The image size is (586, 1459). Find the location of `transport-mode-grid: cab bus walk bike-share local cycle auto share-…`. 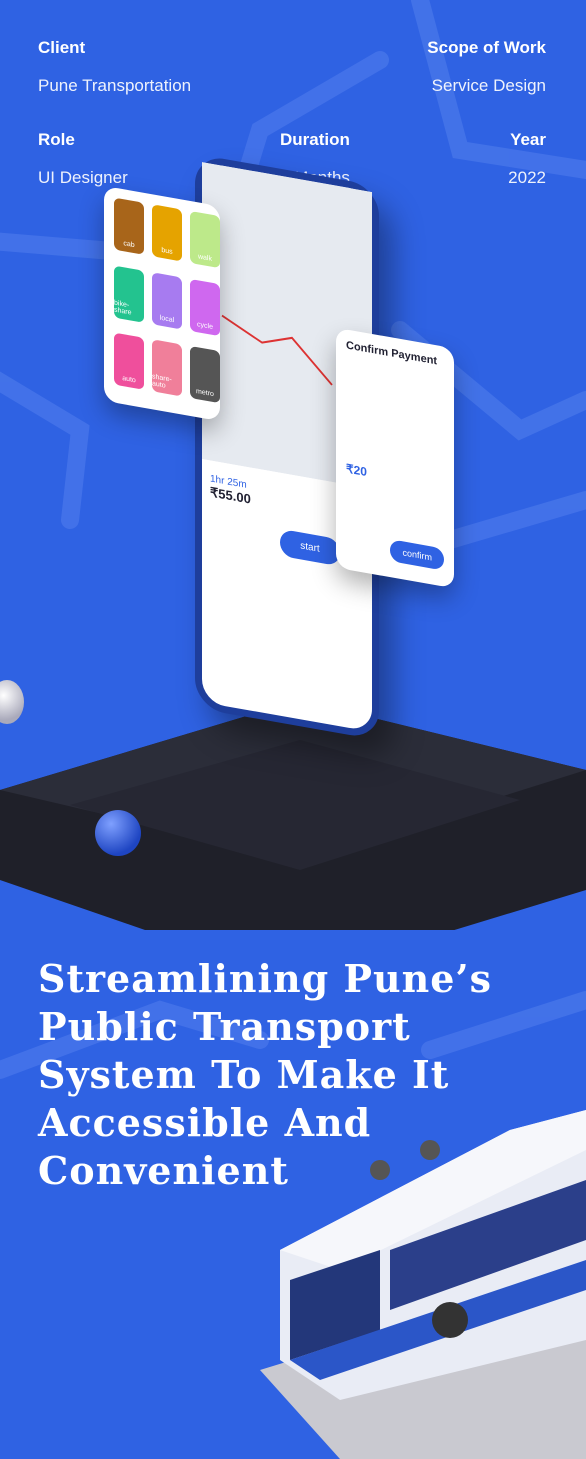

transport-mode-grid: cab bus walk bike-share local cycle auto share-… is located at coordinates (162, 303).